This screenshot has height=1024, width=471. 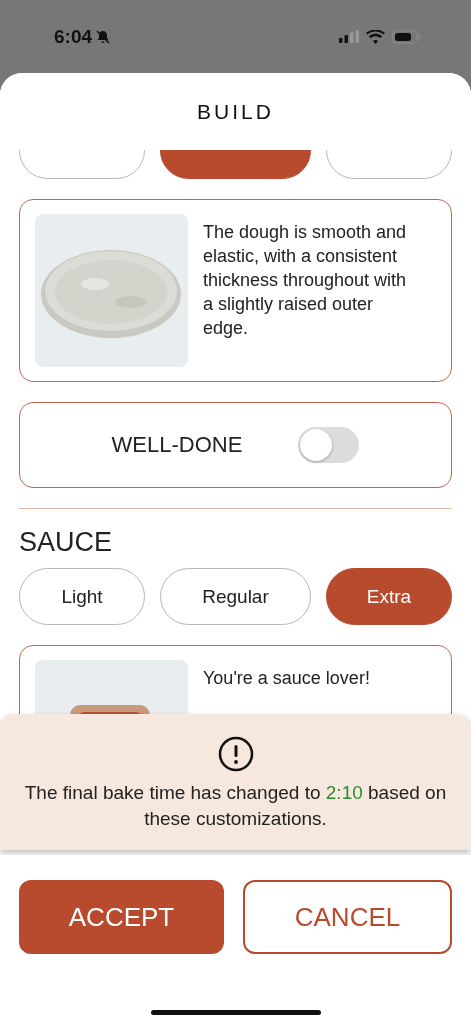 What do you see at coordinates (349, 36) in the screenshot?
I see `signal-icon` at bounding box center [349, 36].